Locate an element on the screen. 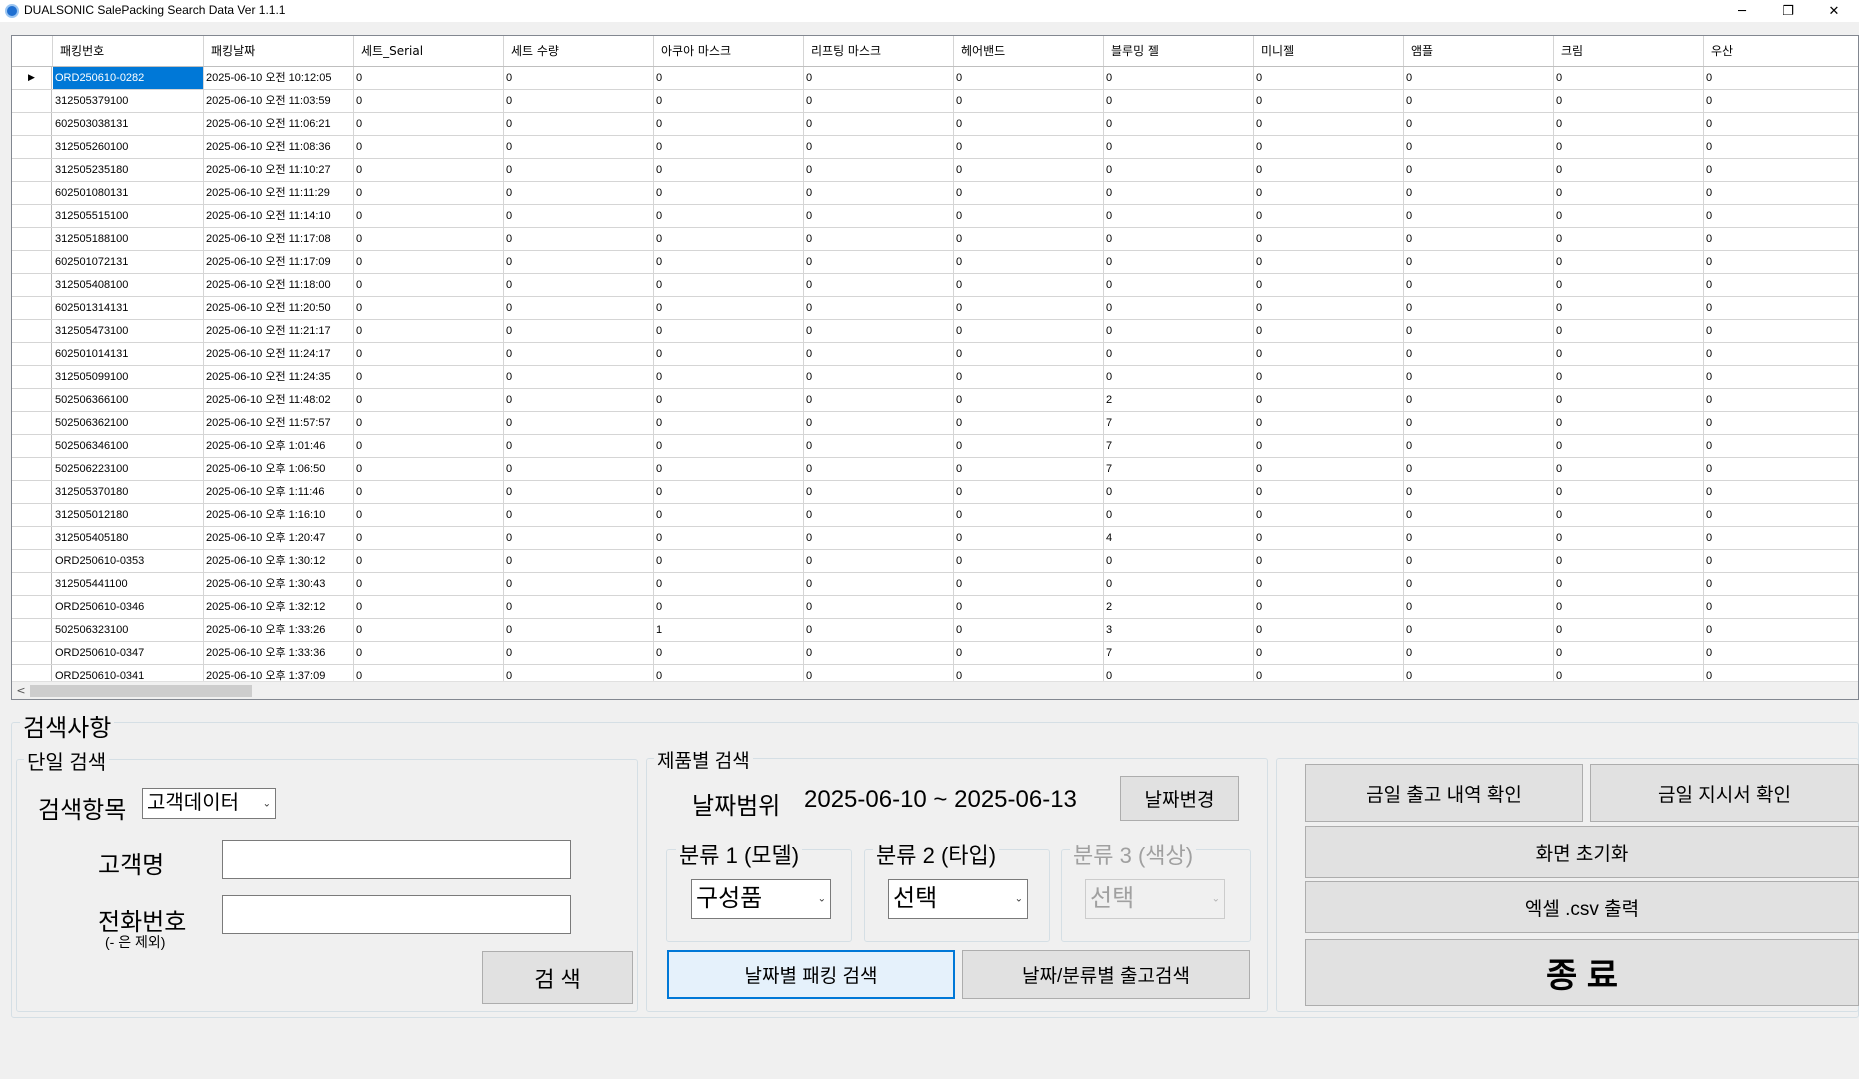  table-cell: 312505408100 is located at coordinates (128, 285).